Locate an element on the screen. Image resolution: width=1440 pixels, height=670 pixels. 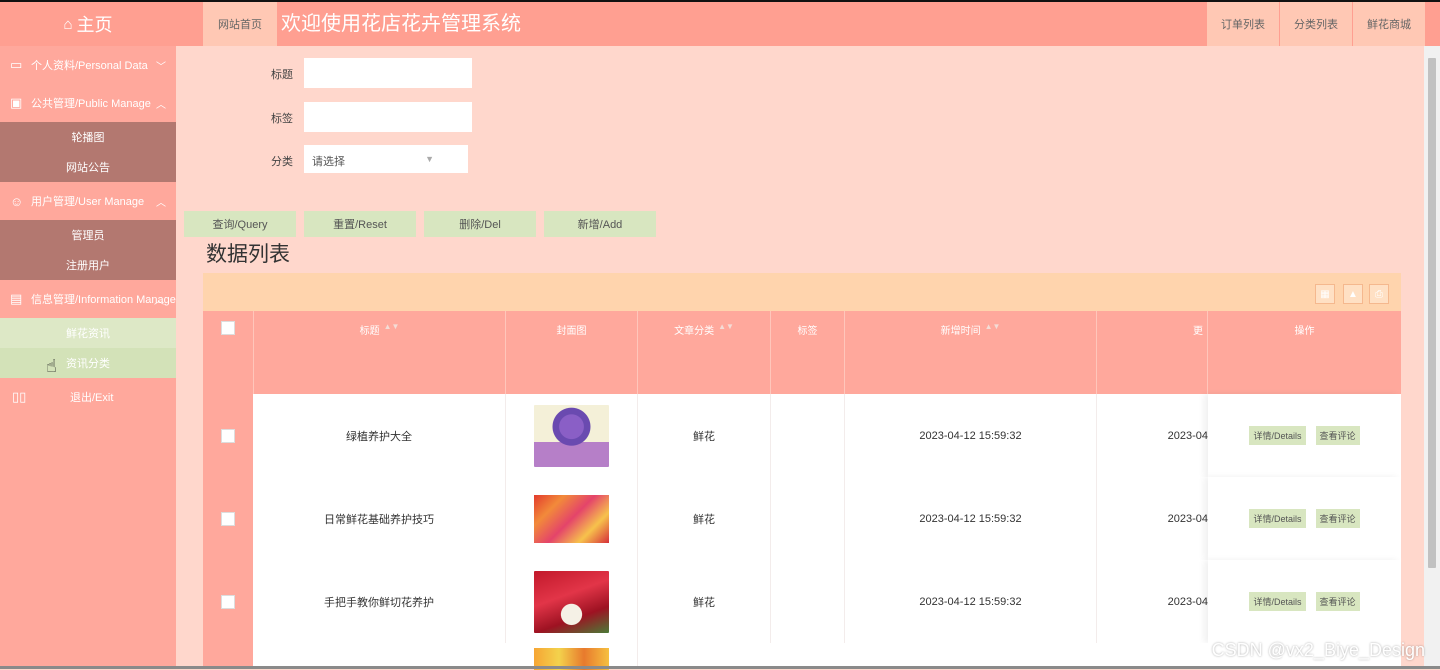
sidebar-group-public: ▣ 公共管理/Public Manage ︿ is located at coordinates (88, 103).